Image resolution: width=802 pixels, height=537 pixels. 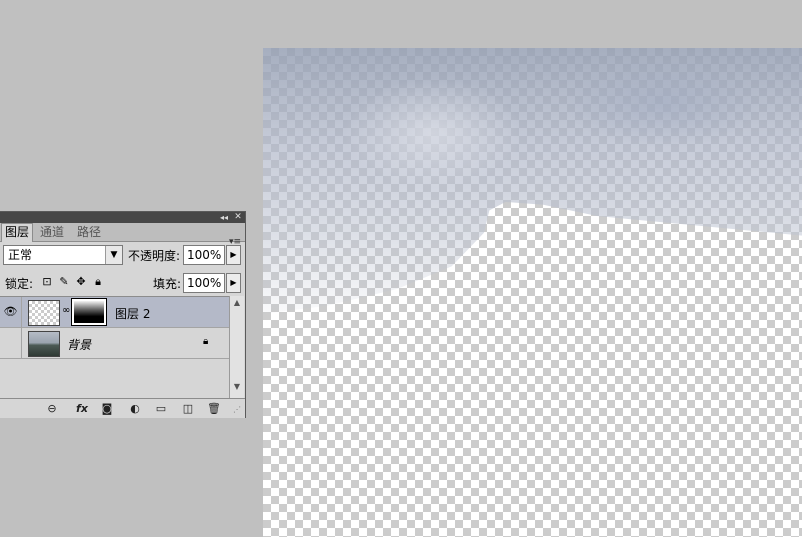 What do you see at coordinates (11, 343) in the screenshot?
I see `visibility-toggle` at bounding box center [11, 343].